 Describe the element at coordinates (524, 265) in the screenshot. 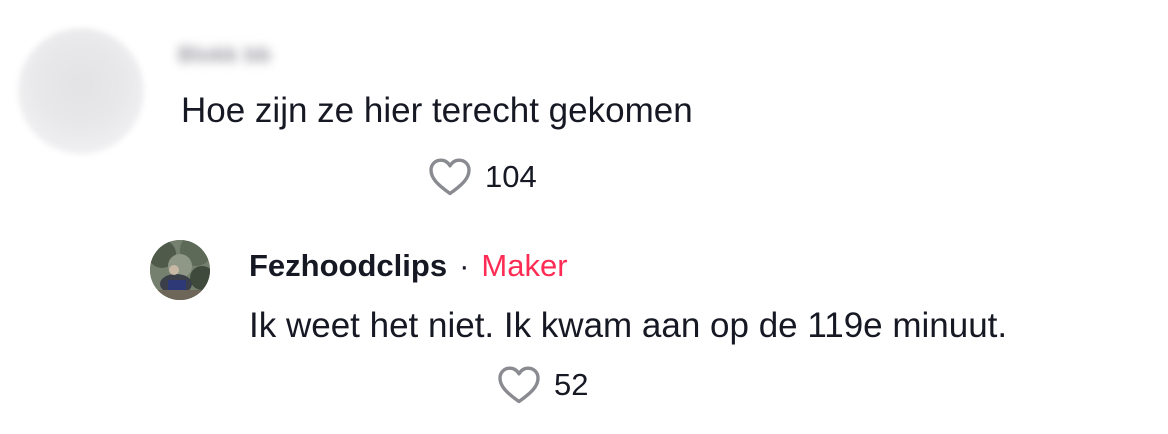

I see `creator-badge: Maker` at that location.